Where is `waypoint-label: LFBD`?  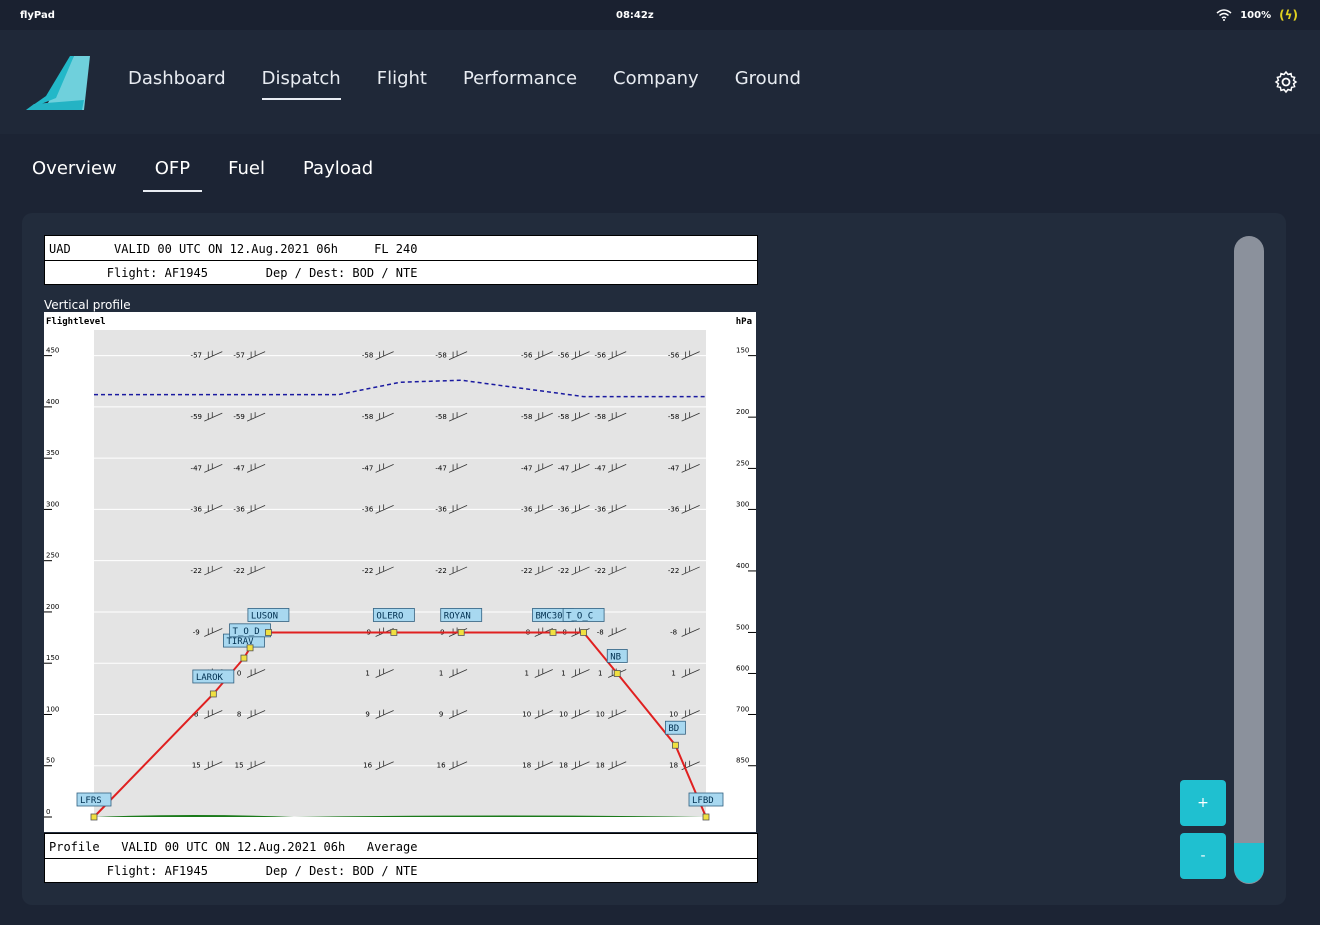
waypoint-label: LFBD is located at coordinates (703, 801).